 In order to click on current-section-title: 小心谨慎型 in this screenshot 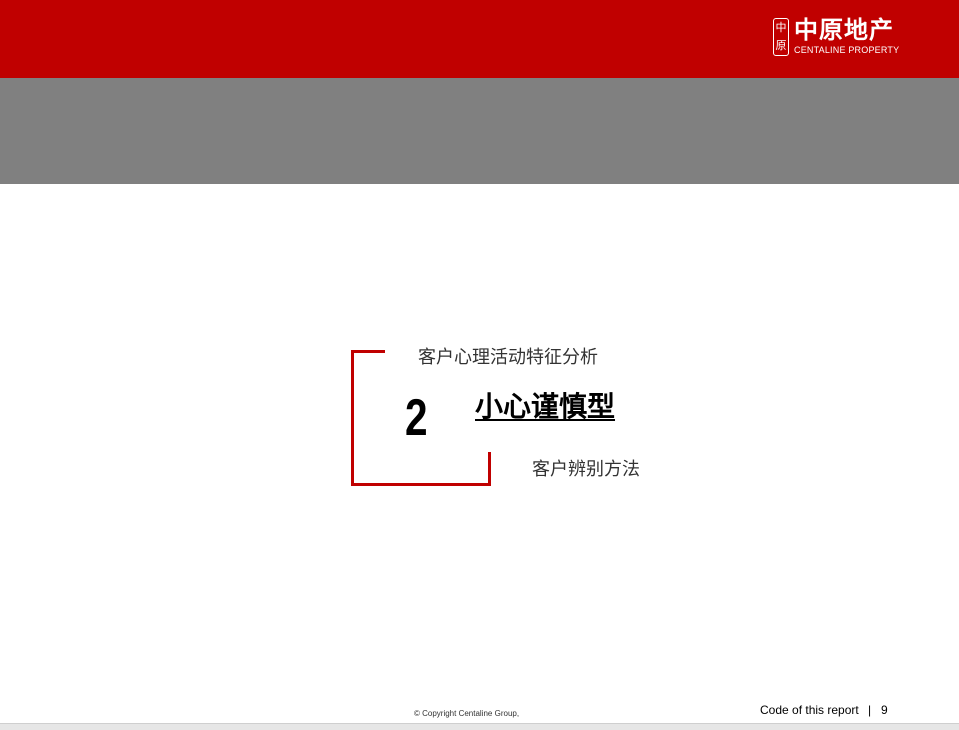, I will do `click(545, 406)`.